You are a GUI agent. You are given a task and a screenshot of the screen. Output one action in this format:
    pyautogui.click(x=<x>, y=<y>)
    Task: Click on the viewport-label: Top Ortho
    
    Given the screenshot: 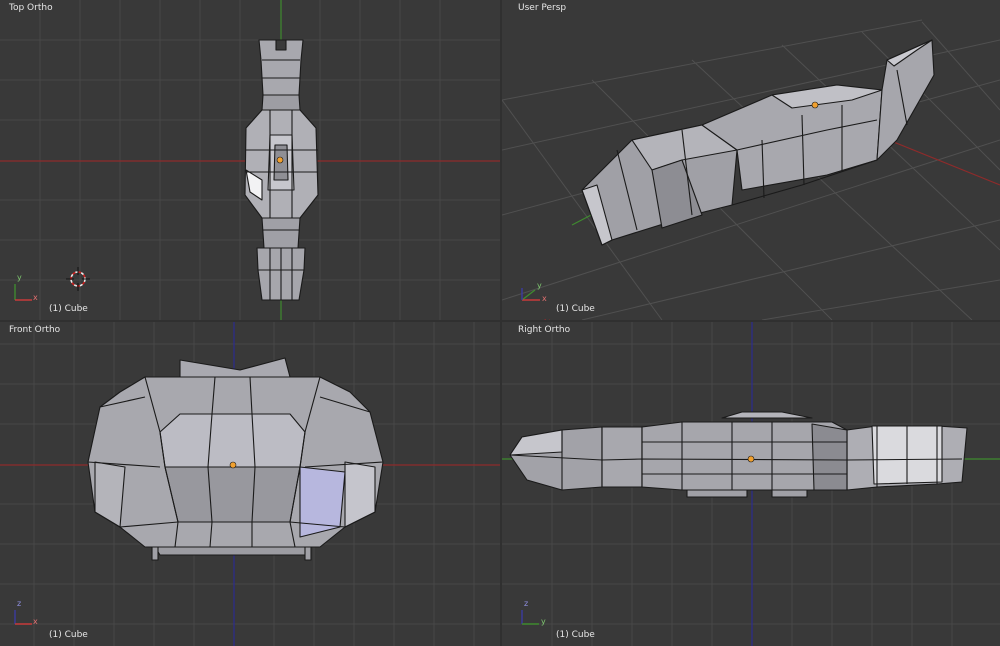 What is the action you would take?
    pyautogui.click(x=31, y=8)
    